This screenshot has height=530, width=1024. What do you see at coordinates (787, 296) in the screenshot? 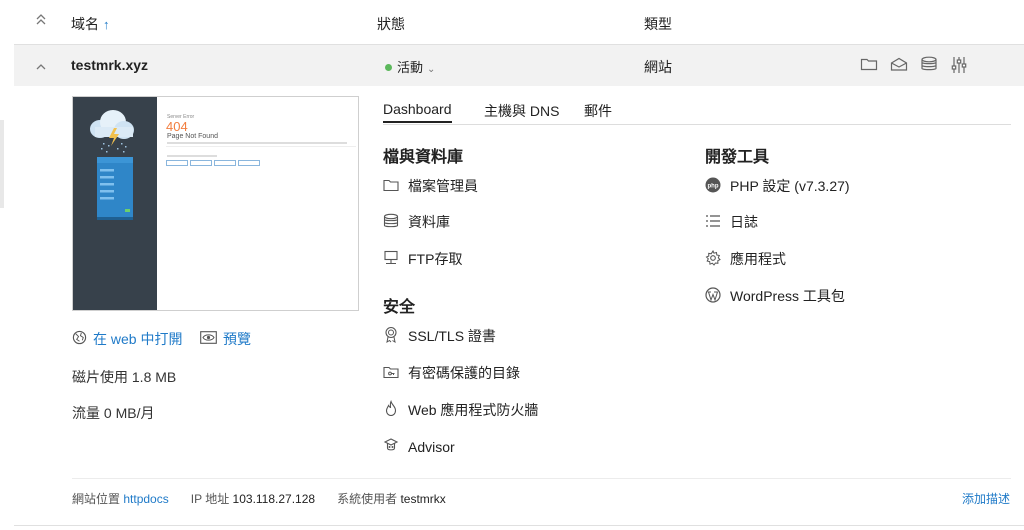
I see `wordpress-toolkit-label: WordPress 工具包` at bounding box center [787, 296].